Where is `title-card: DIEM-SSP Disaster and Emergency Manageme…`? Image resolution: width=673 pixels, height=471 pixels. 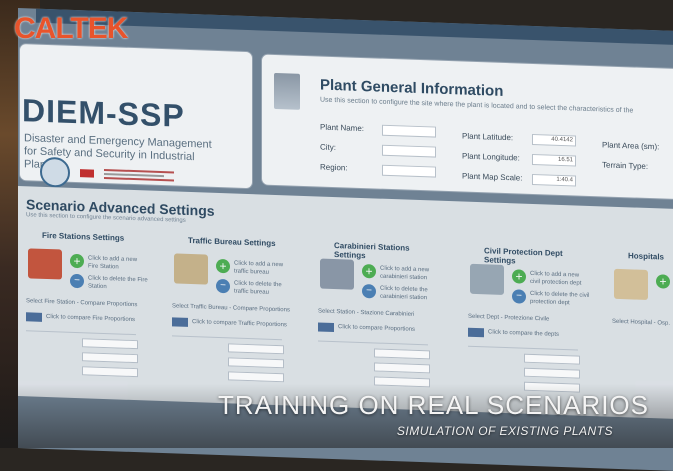
title-card: DIEM-SSP Disaster and Emergency Manageme… is located at coordinates (136, 116).